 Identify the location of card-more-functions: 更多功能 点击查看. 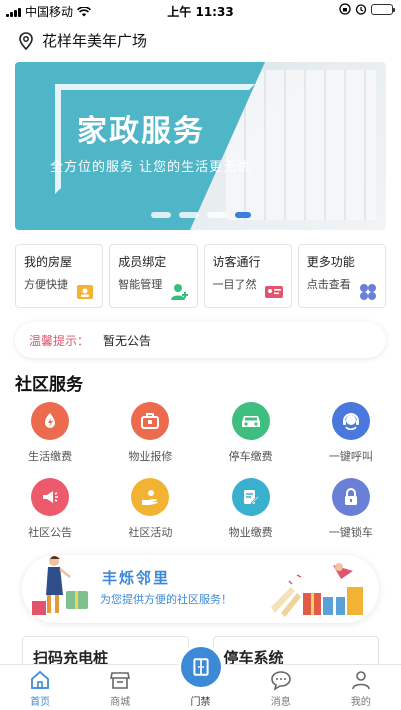
(341, 276).